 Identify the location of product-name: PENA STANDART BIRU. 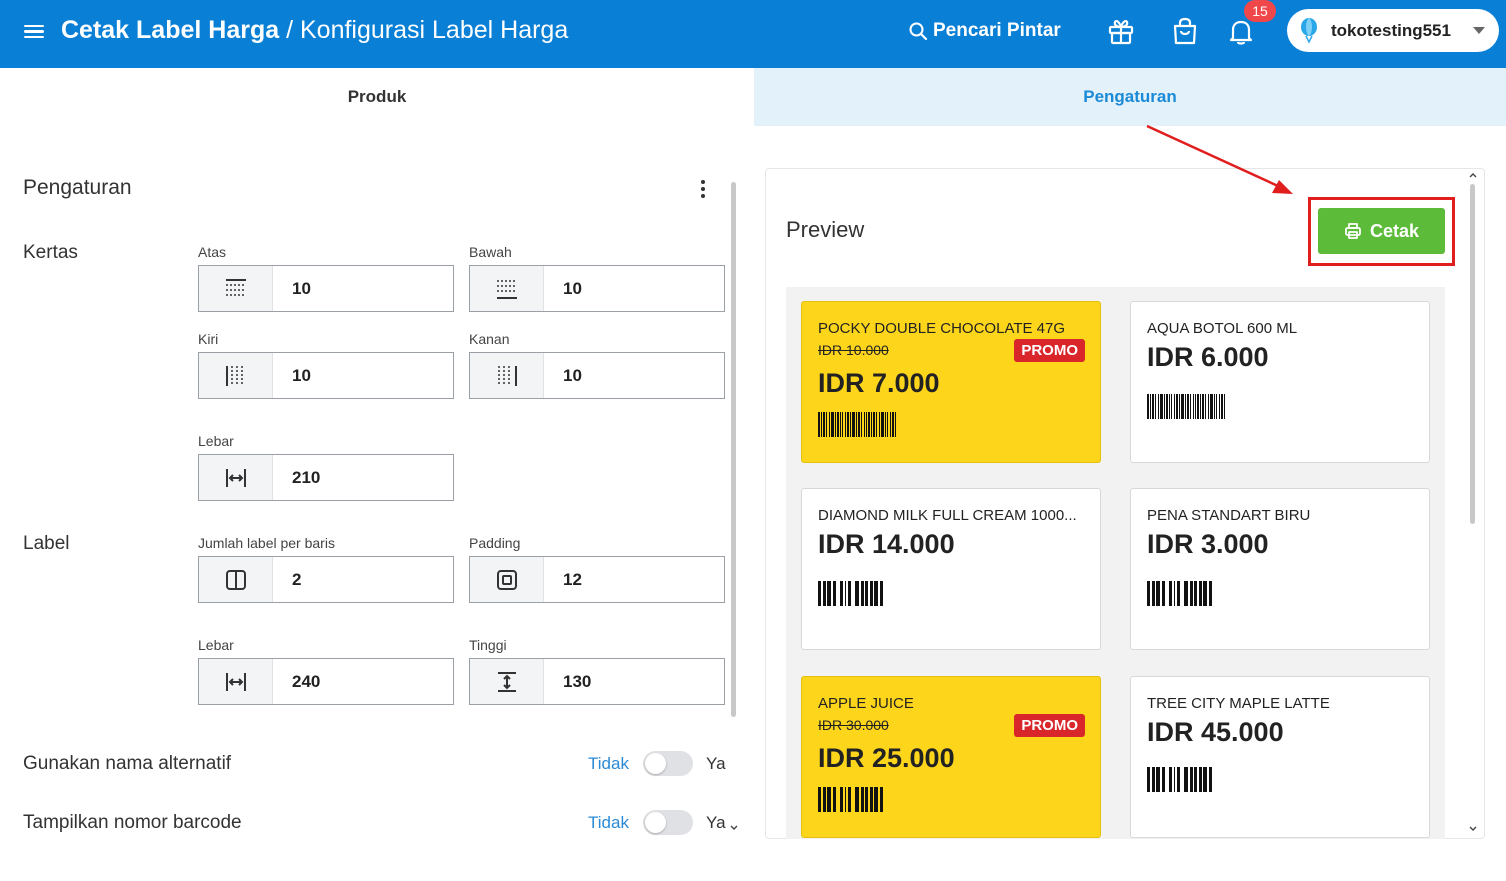
(1229, 515).